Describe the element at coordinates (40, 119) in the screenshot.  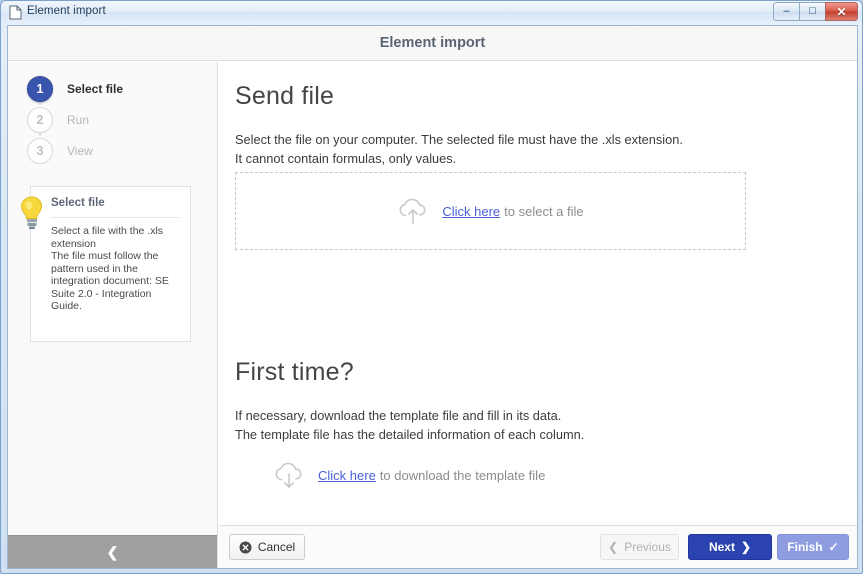
I see `step-number-2: 2` at that location.